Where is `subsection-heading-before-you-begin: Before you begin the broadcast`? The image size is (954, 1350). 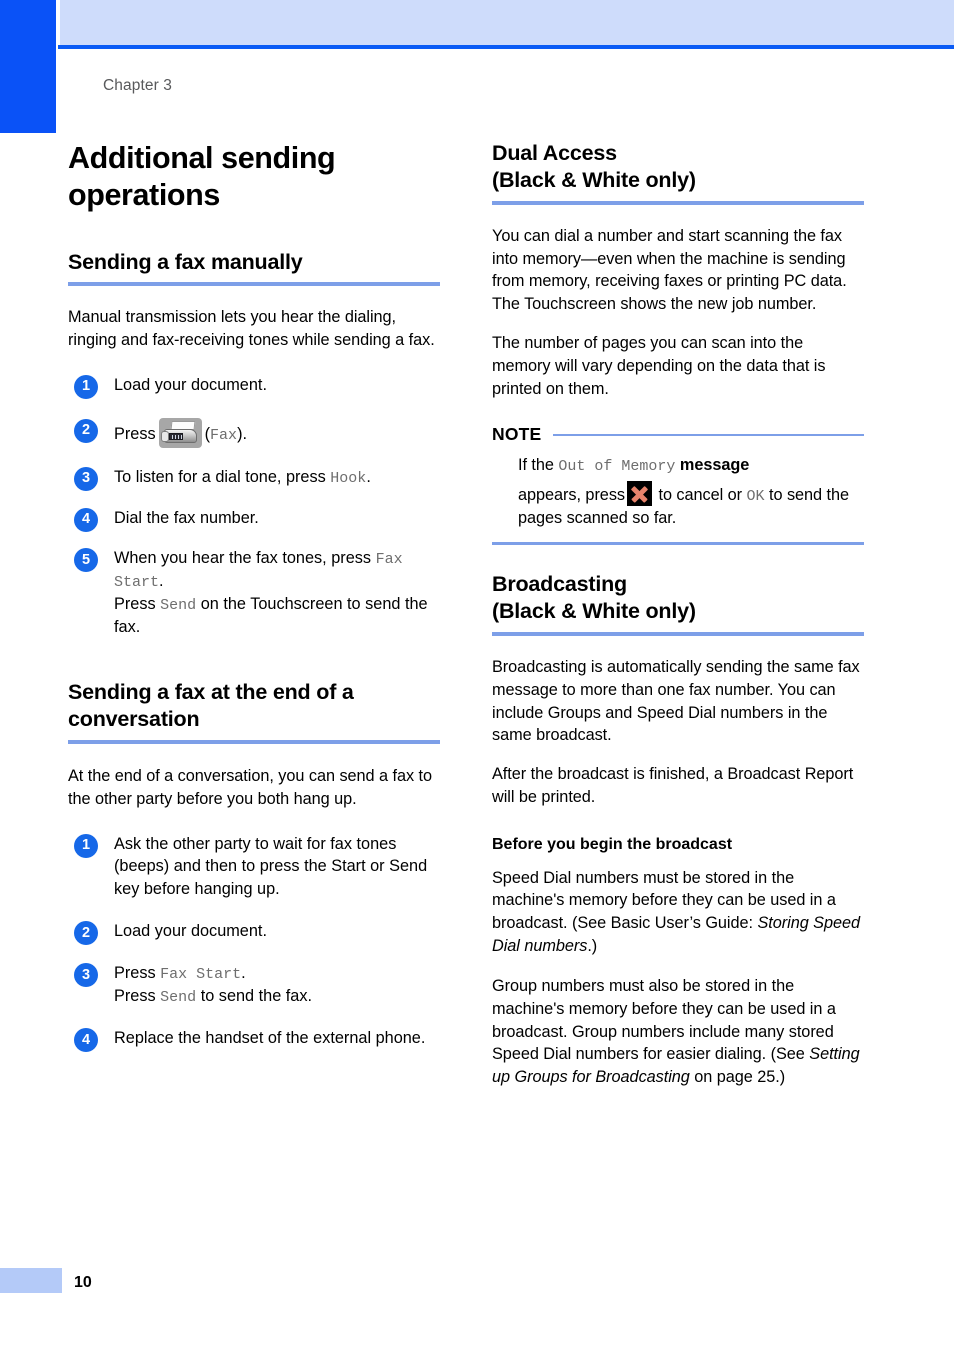
subsection-heading-before-you-begin: Before you begin the broadcast is located at coordinates (612, 844).